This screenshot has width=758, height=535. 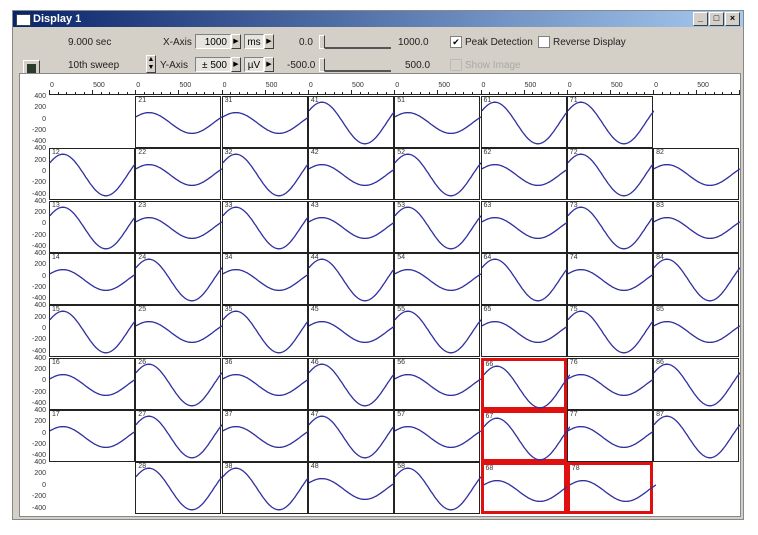 I want to click on sweep-cell: 28, so click(x=179, y=488).